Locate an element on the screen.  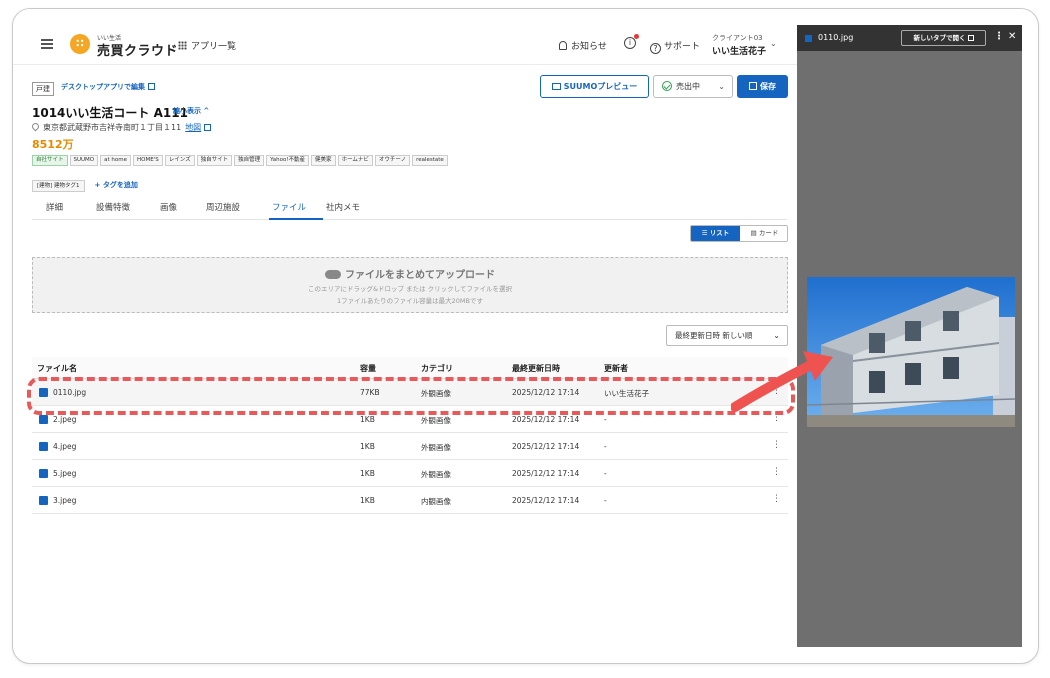
table-row: 3.jpeg 1KB 内観画像 2025/12/12 17:14 - ⋮ is located at coordinates (410, 500).